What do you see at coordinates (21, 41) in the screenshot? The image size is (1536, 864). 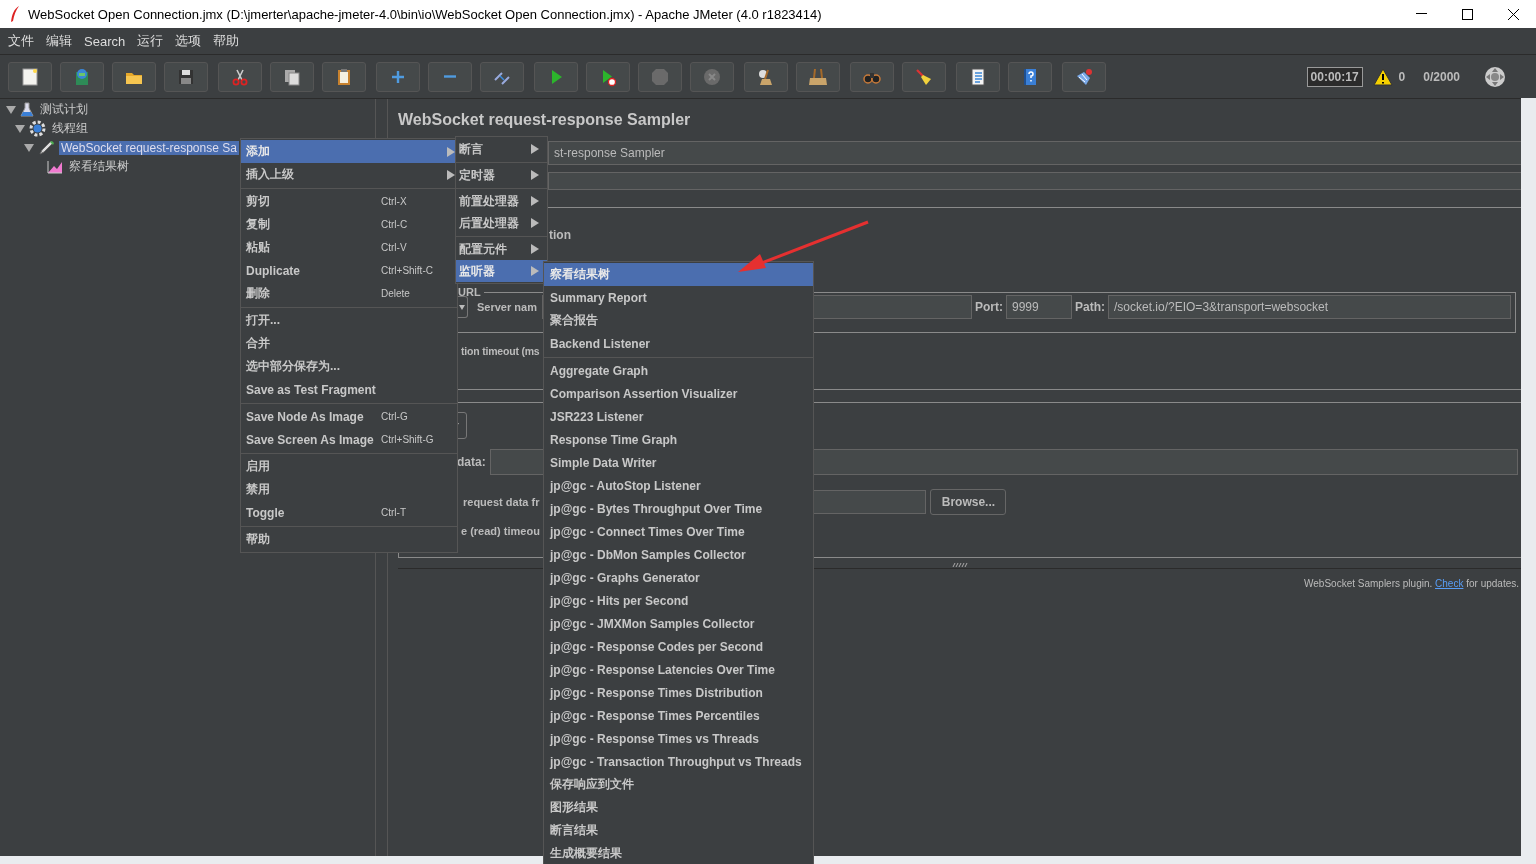 I see `menu-bar-item: 文件` at bounding box center [21, 41].